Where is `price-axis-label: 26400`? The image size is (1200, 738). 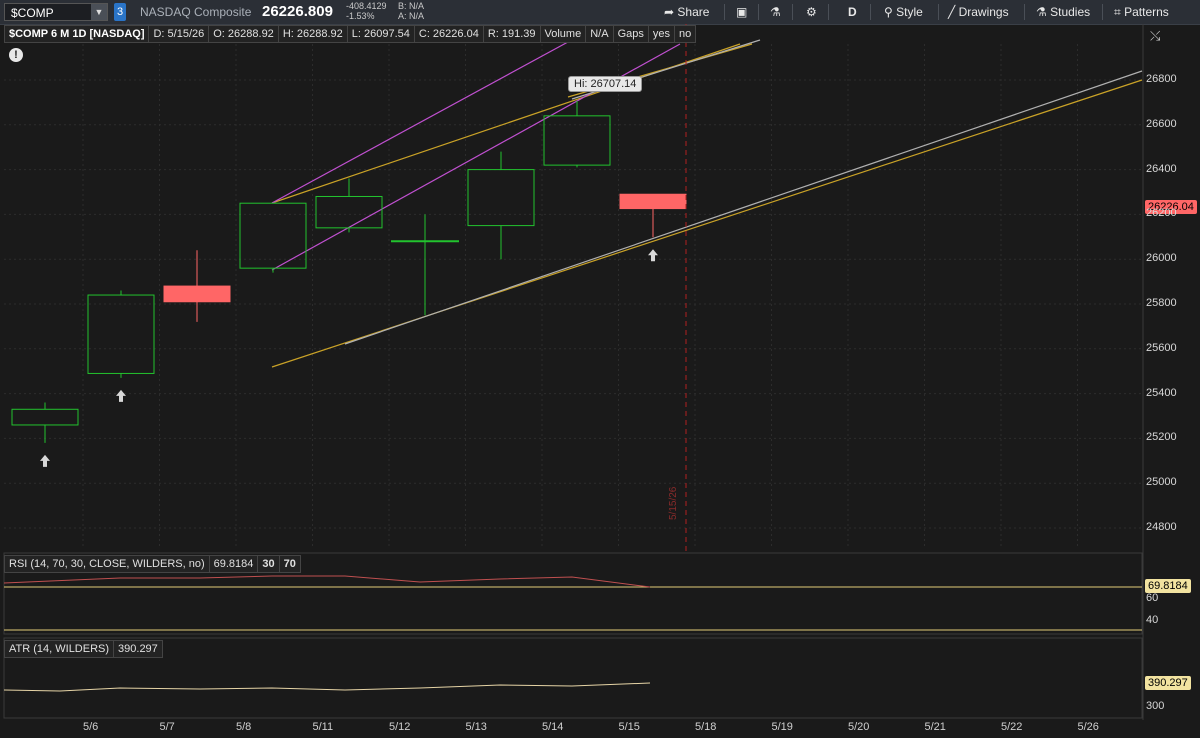
price-axis-label: 26400 is located at coordinates (1161, 168).